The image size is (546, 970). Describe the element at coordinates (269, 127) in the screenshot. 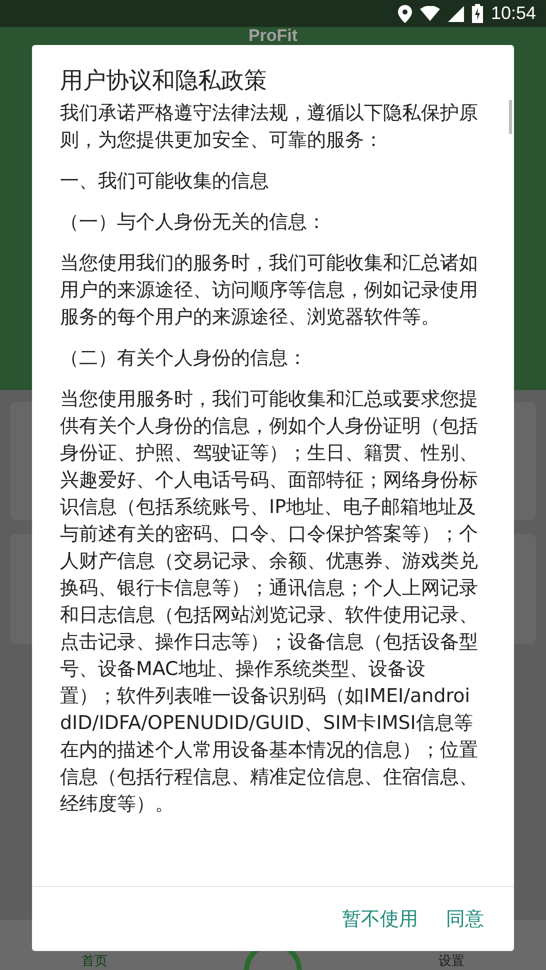

I see `policy-paragraph: 我们承诺严格遵守法律法规，遵循以下隐私保护原则，为您提供更加安全、可靠的服务：` at that location.